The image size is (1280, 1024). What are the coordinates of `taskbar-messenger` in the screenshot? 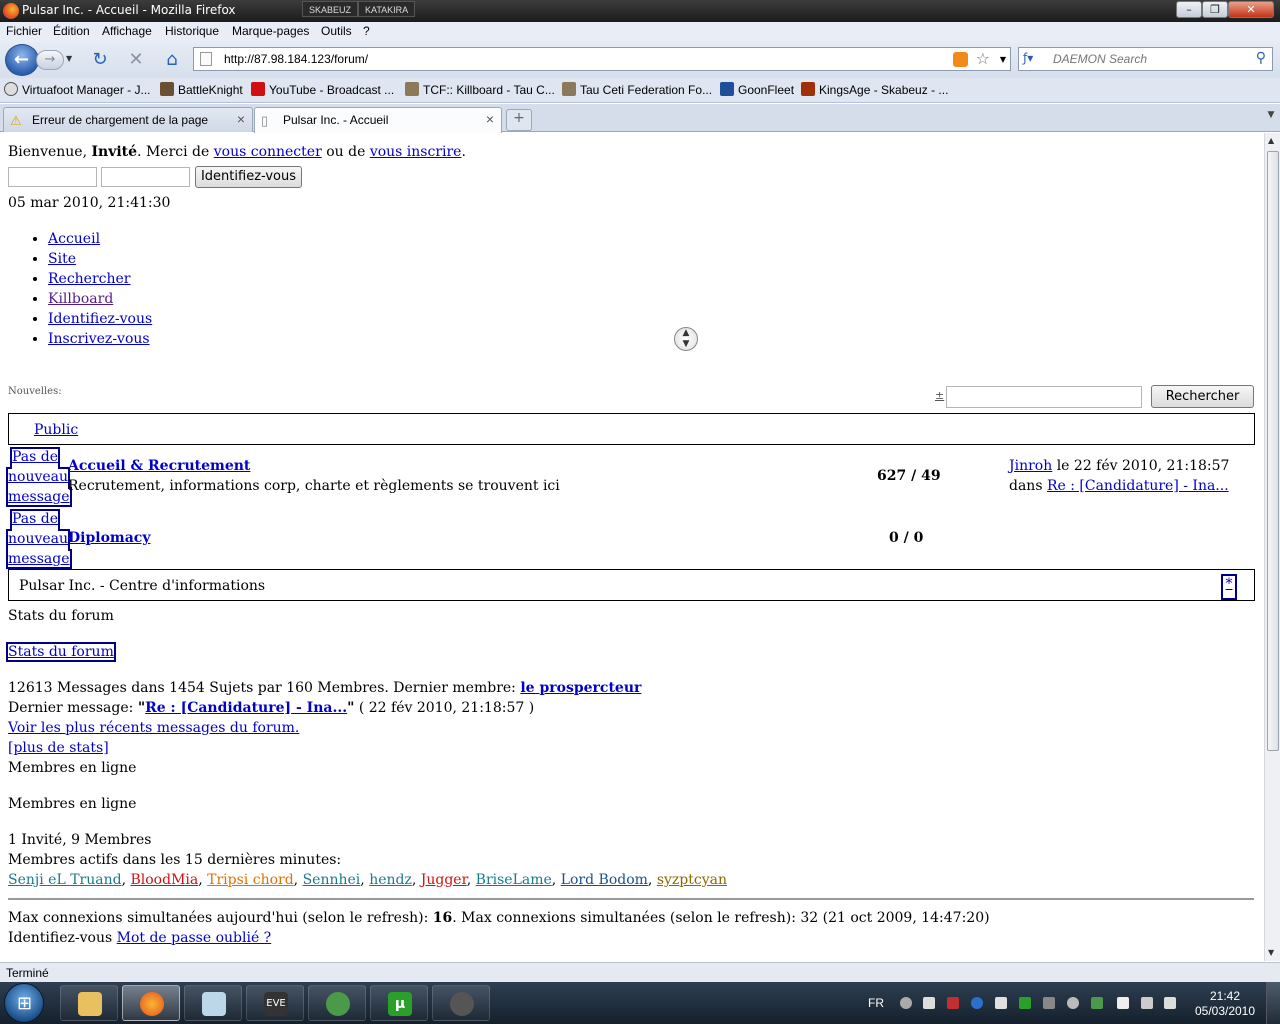 It's located at (337, 1003).